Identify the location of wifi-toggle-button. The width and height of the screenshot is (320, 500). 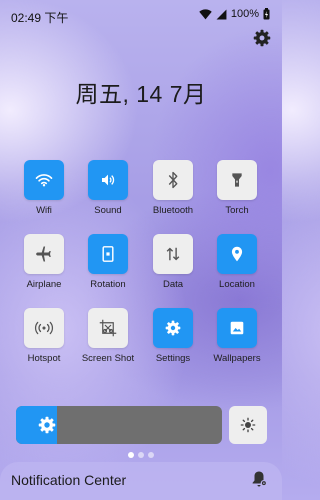
(44, 180).